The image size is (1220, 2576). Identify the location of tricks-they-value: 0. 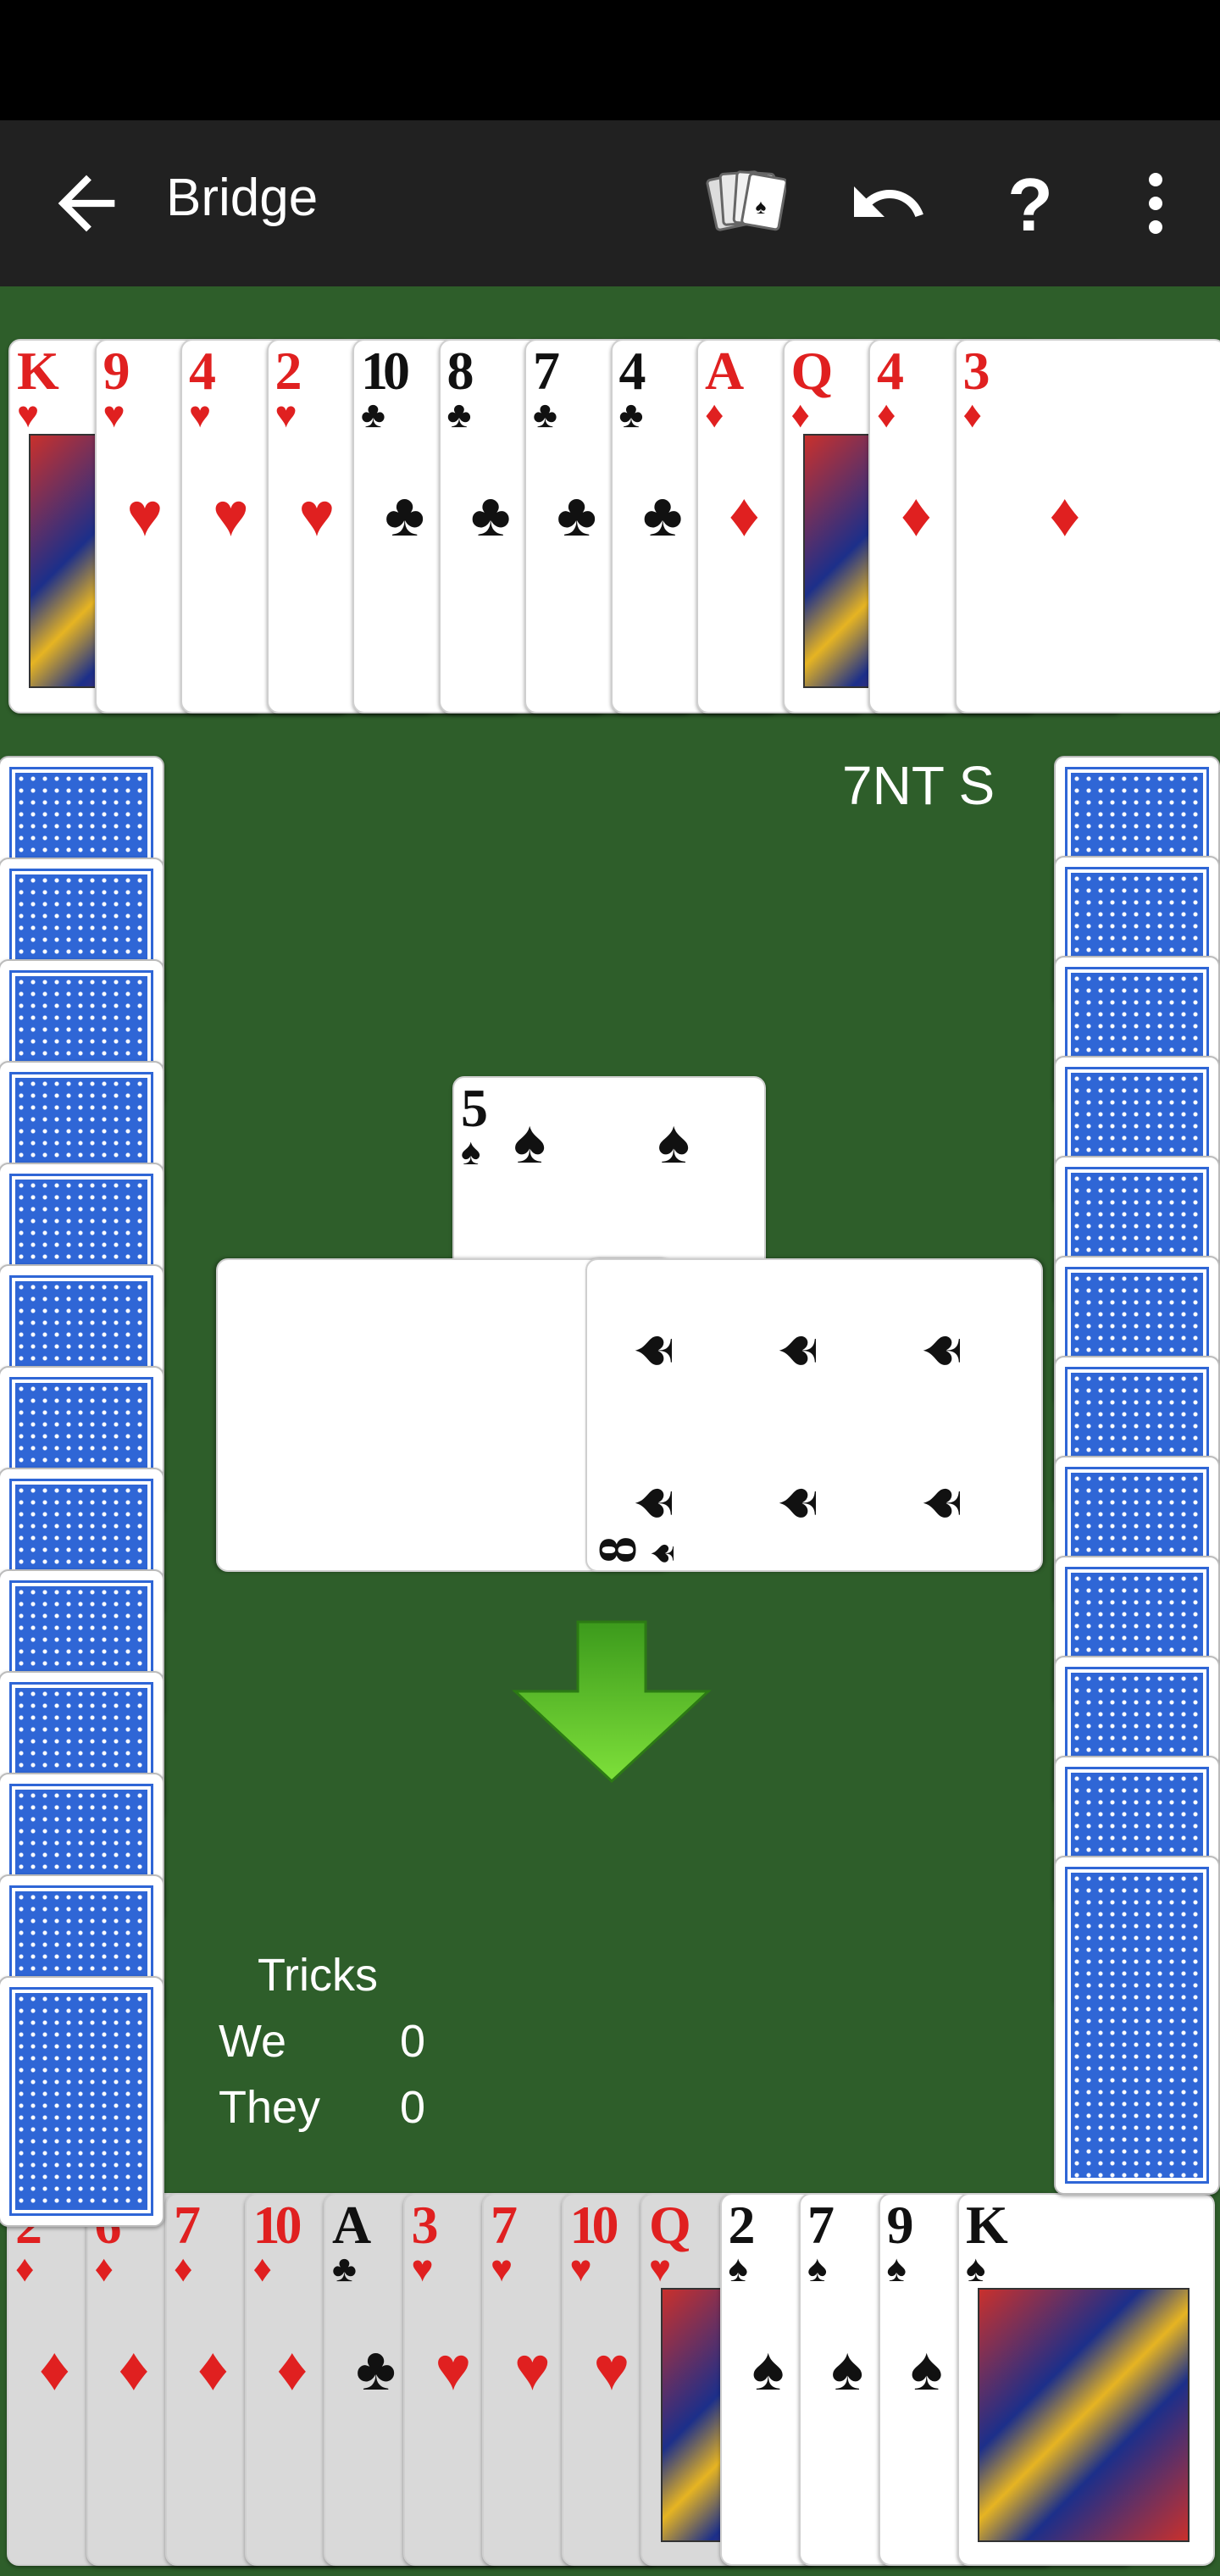
(413, 2107).